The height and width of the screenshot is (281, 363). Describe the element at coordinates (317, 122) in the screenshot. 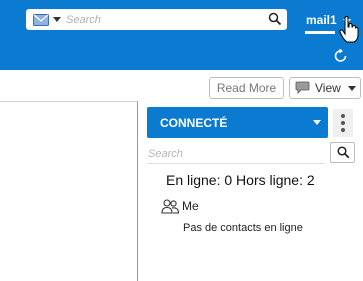

I see `presence-chevron-down-icon` at that location.